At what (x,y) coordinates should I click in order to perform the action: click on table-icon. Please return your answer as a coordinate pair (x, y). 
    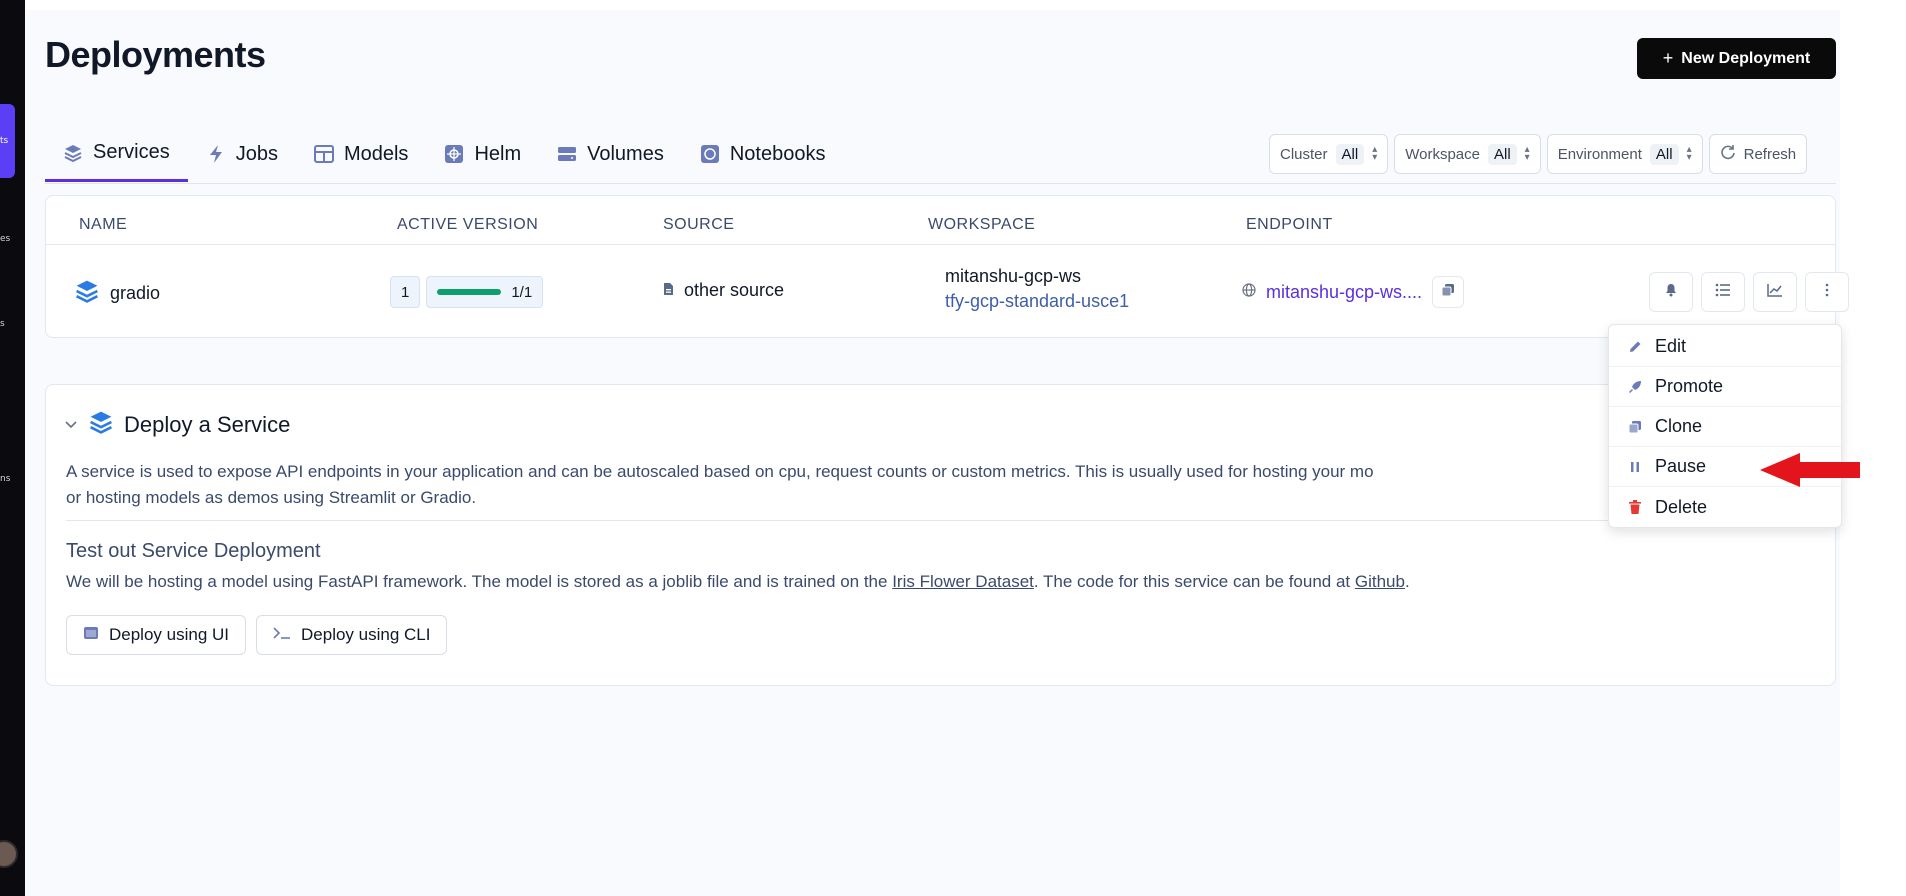
    Looking at the image, I should click on (323, 154).